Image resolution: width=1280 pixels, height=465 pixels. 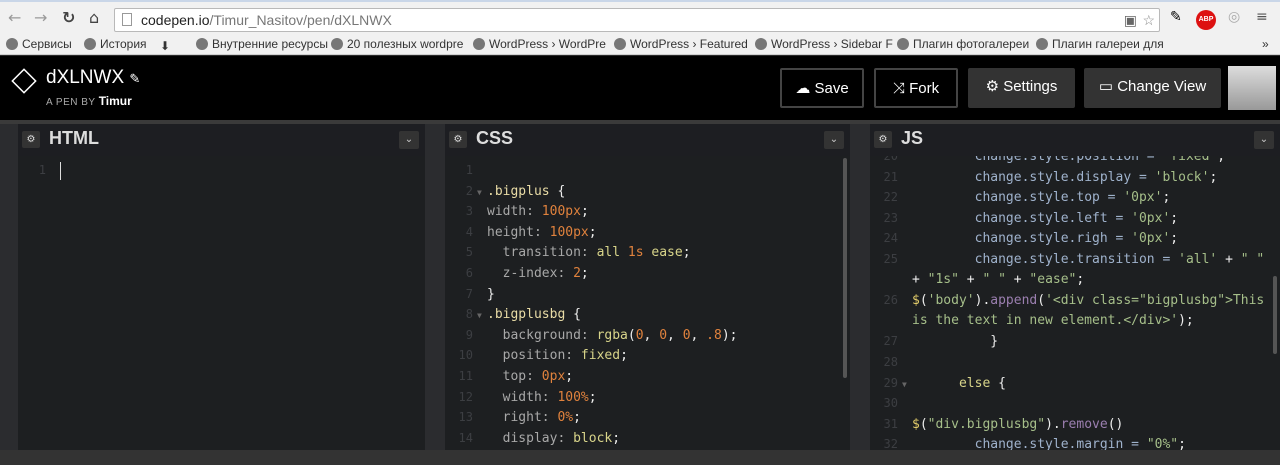 I want to click on back-icon: ←, so click(x=14, y=17).